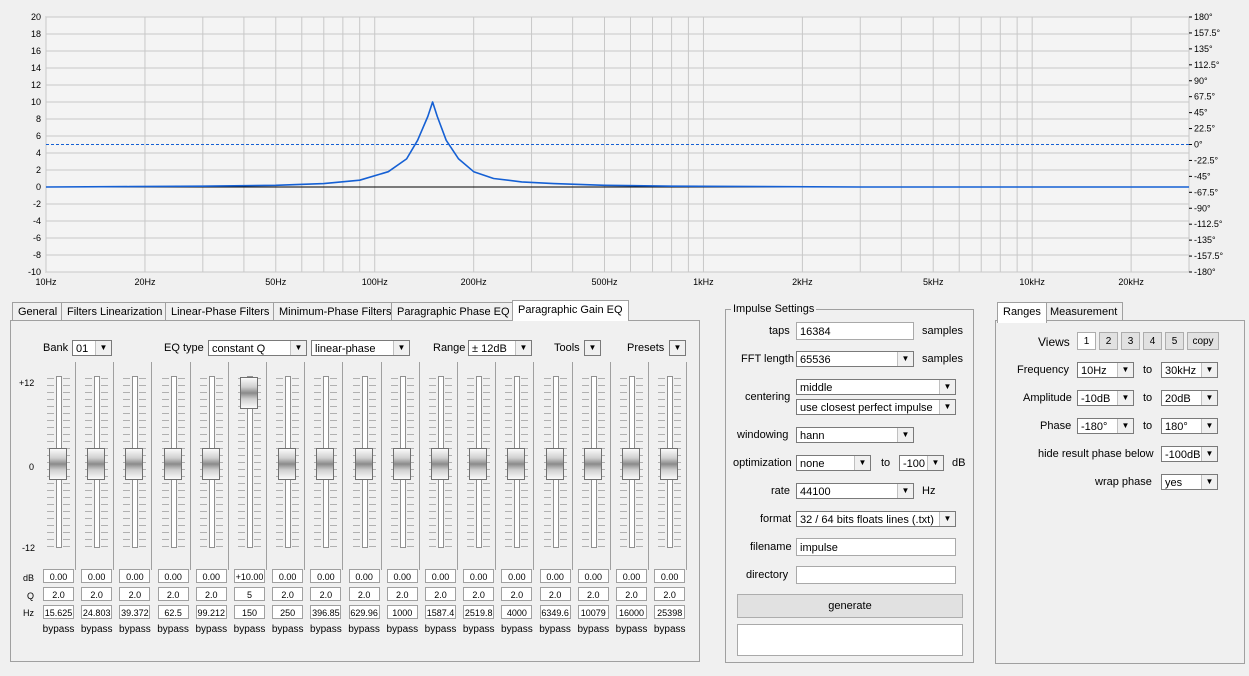 This screenshot has width=1249, height=676. I want to click on fft-length-select: 65536 ▼, so click(855, 359).